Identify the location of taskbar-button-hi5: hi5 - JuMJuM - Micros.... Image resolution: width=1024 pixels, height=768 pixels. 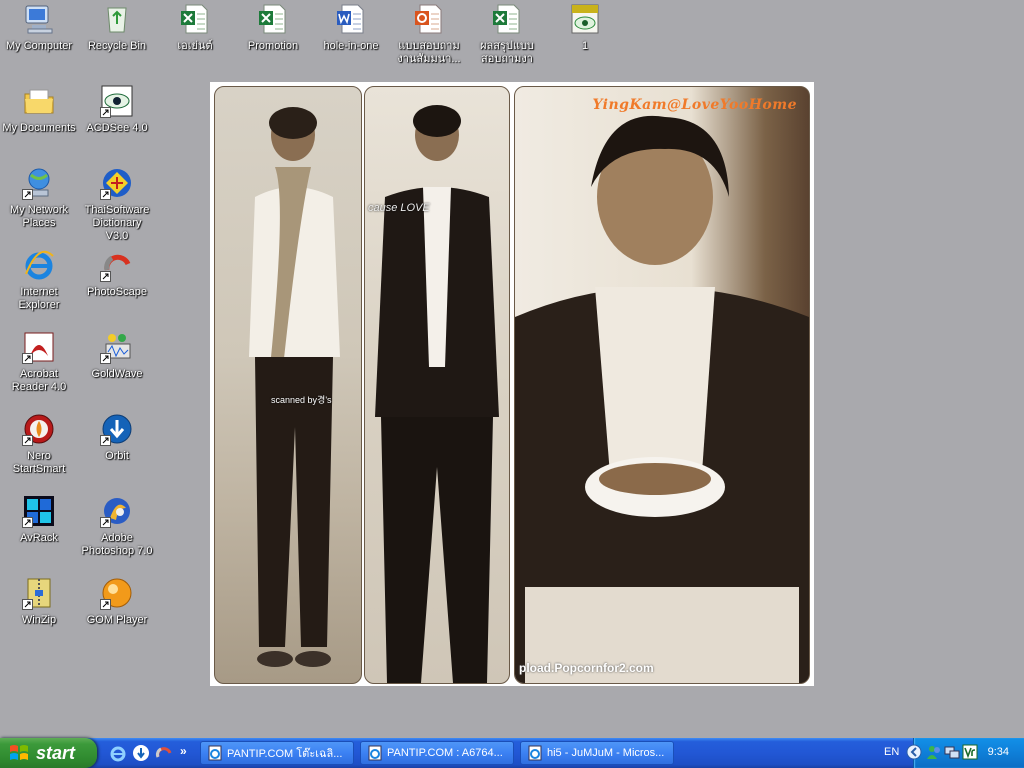
(597, 753).